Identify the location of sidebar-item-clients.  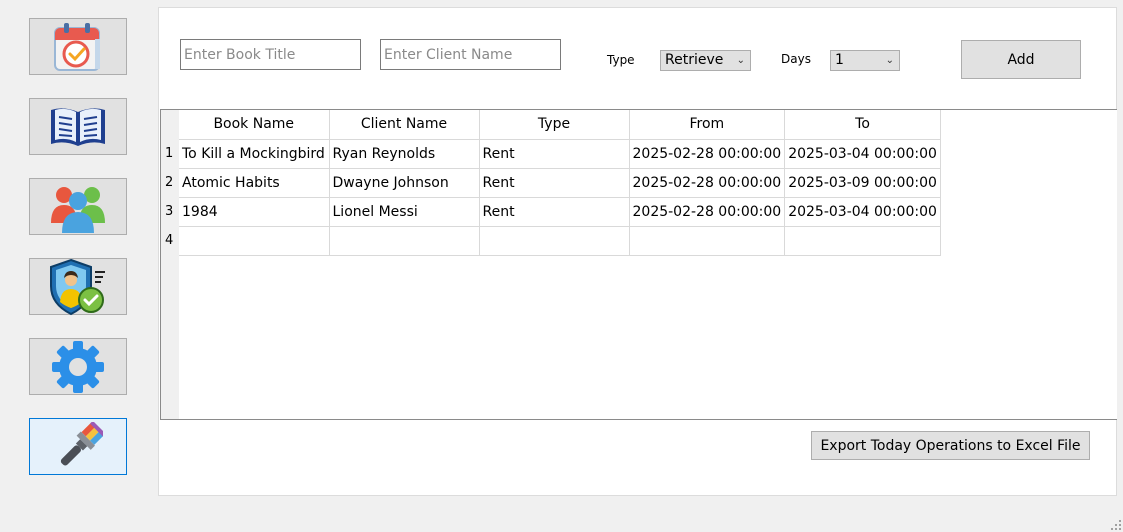
(78, 206).